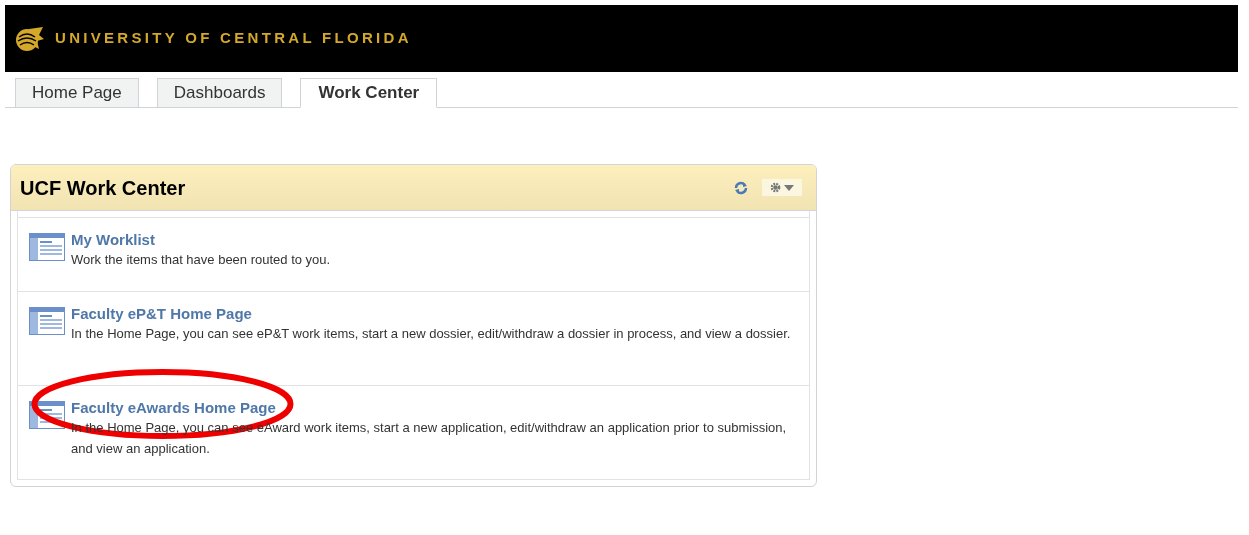 Image resolution: width=1249 pixels, height=535 pixels. Describe the element at coordinates (789, 187) in the screenshot. I see `caret-icon` at that location.